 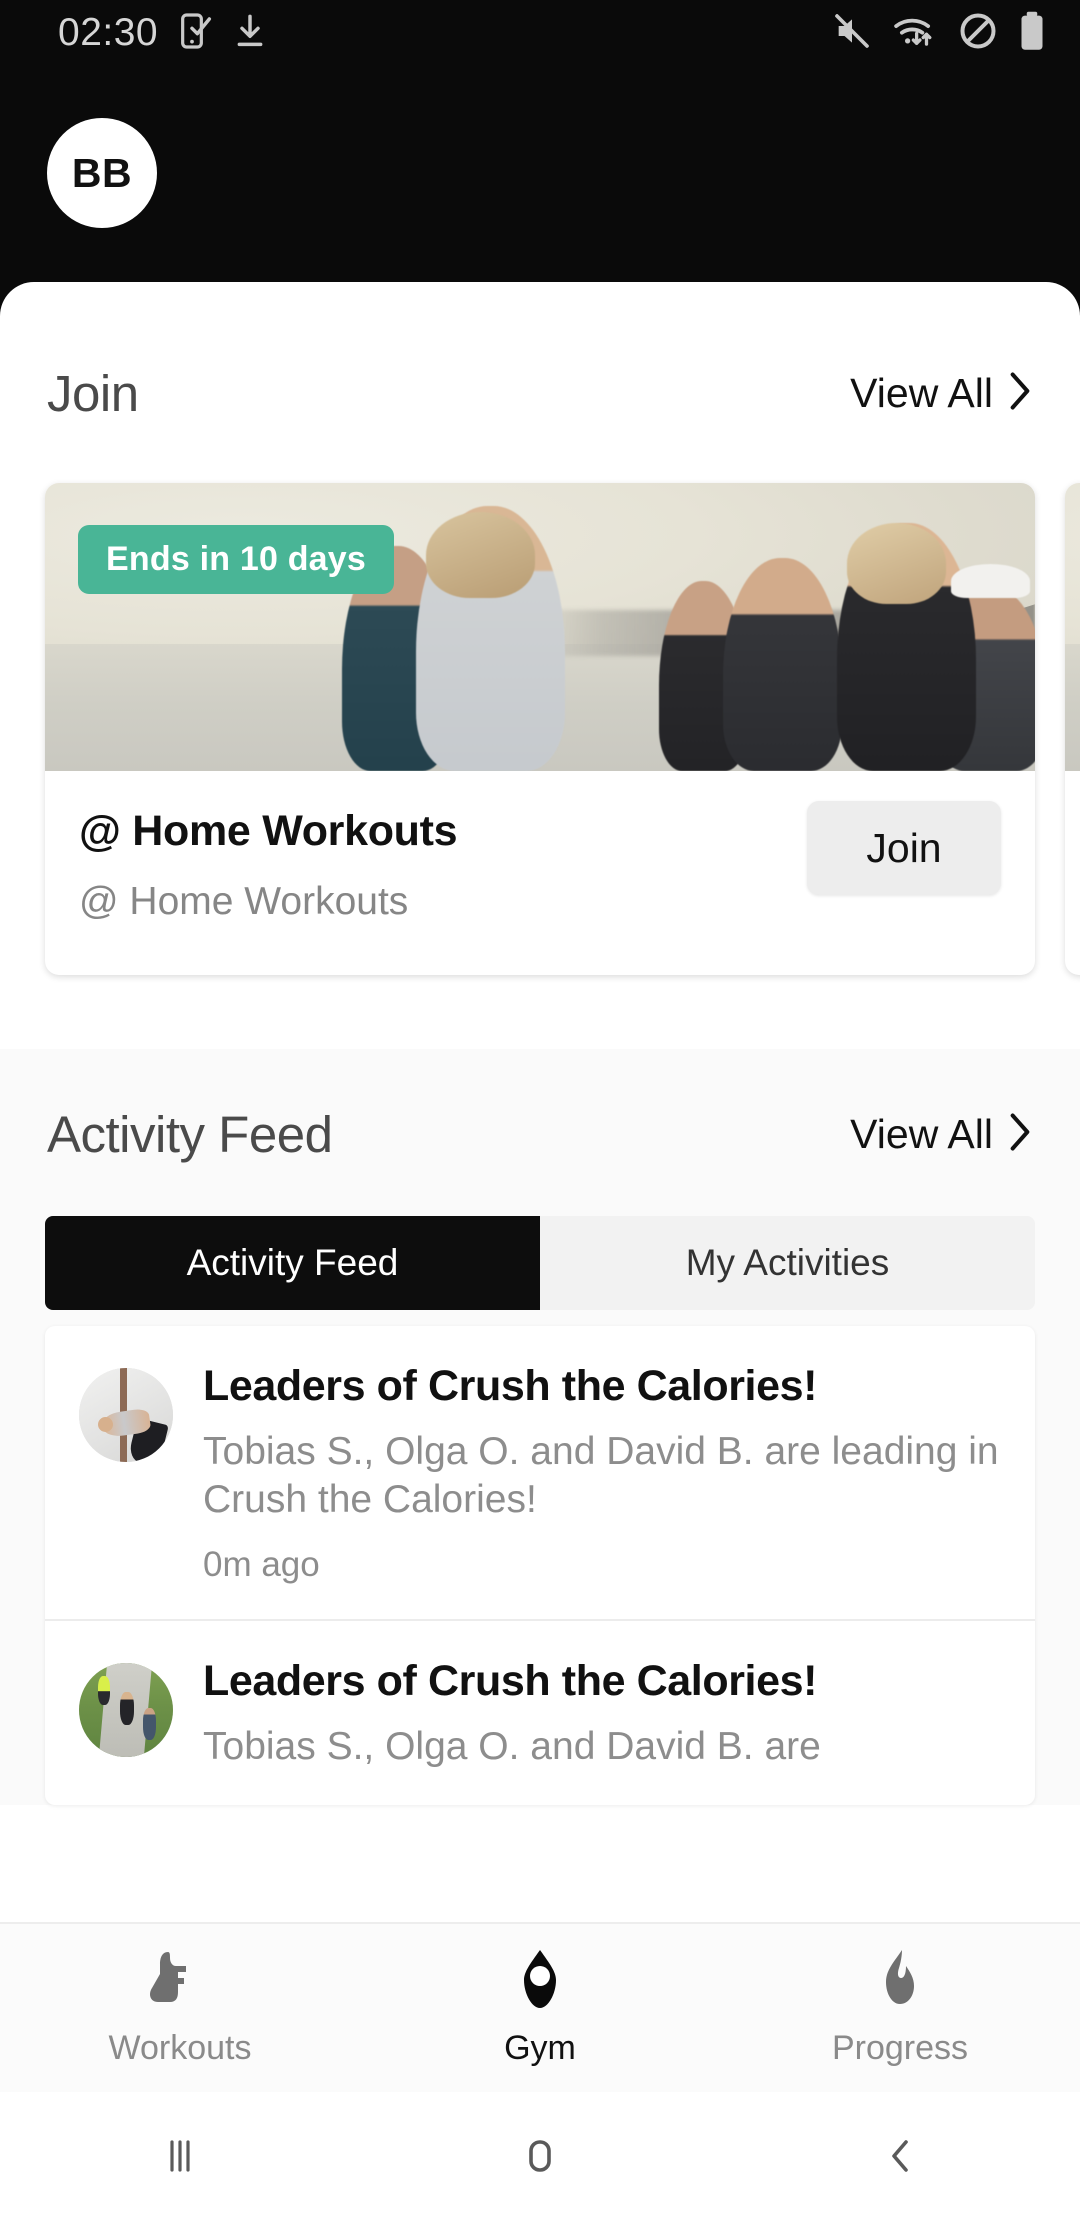 What do you see at coordinates (512, 1747) in the screenshot?
I see `list-item-description: Tobias S., Olga O. and David B. are` at bounding box center [512, 1747].